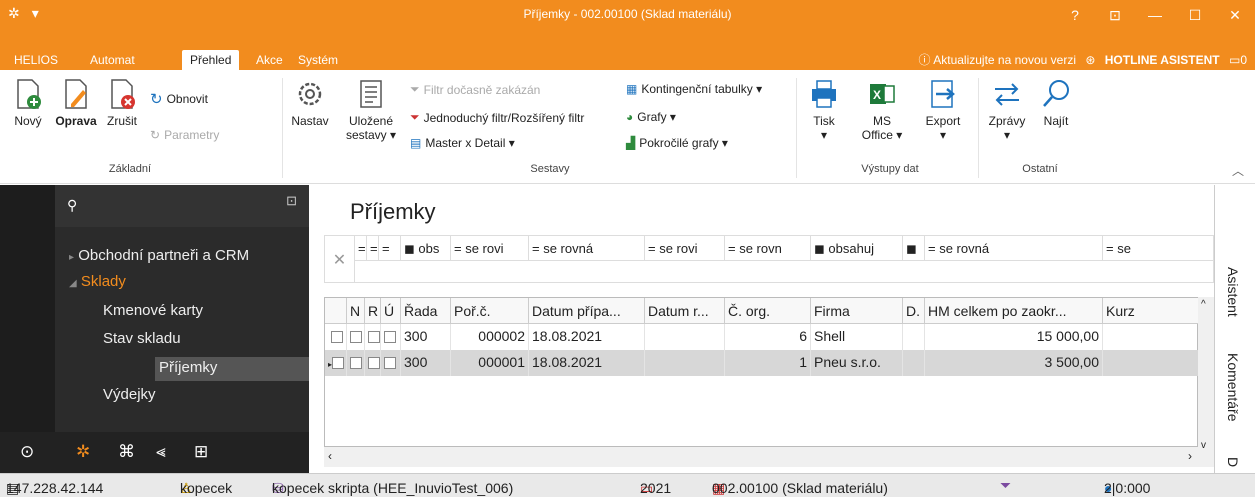 This screenshot has width=1255, height=497. Describe the element at coordinates (1155, 15) in the screenshot. I see `minimize-button: —` at that location.